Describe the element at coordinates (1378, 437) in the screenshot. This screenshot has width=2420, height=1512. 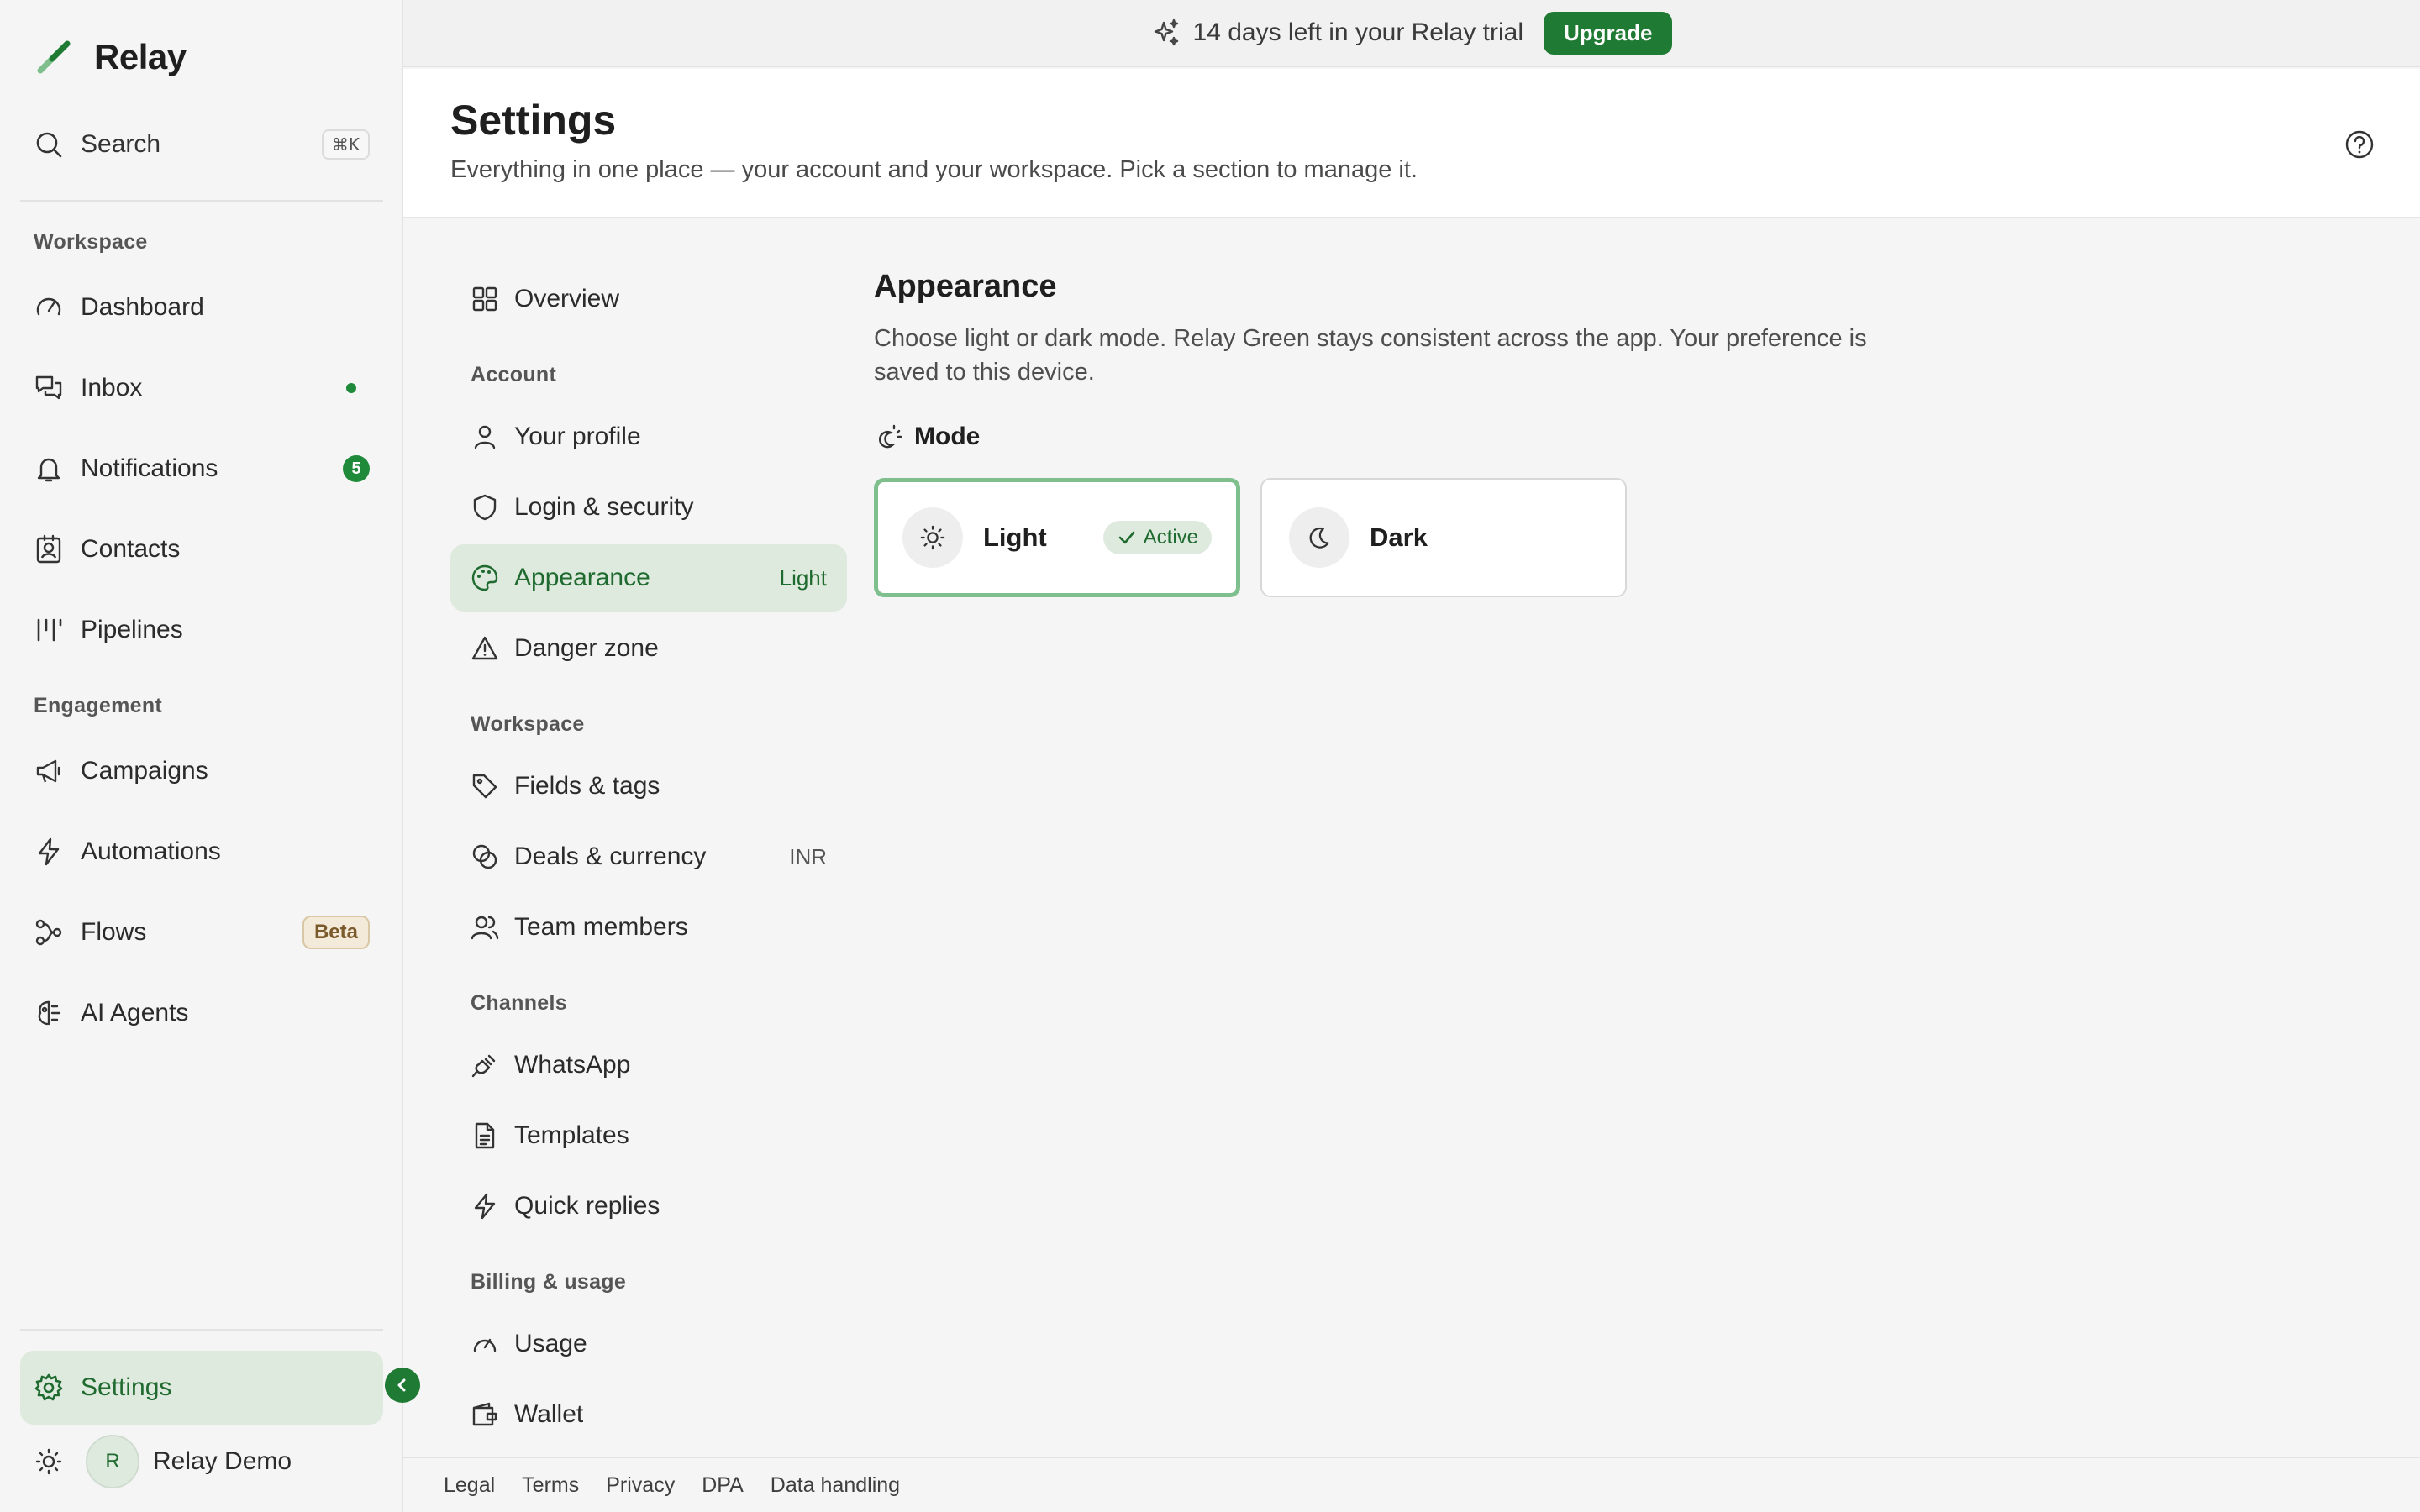
I see `mode-label-row: Mode` at that location.